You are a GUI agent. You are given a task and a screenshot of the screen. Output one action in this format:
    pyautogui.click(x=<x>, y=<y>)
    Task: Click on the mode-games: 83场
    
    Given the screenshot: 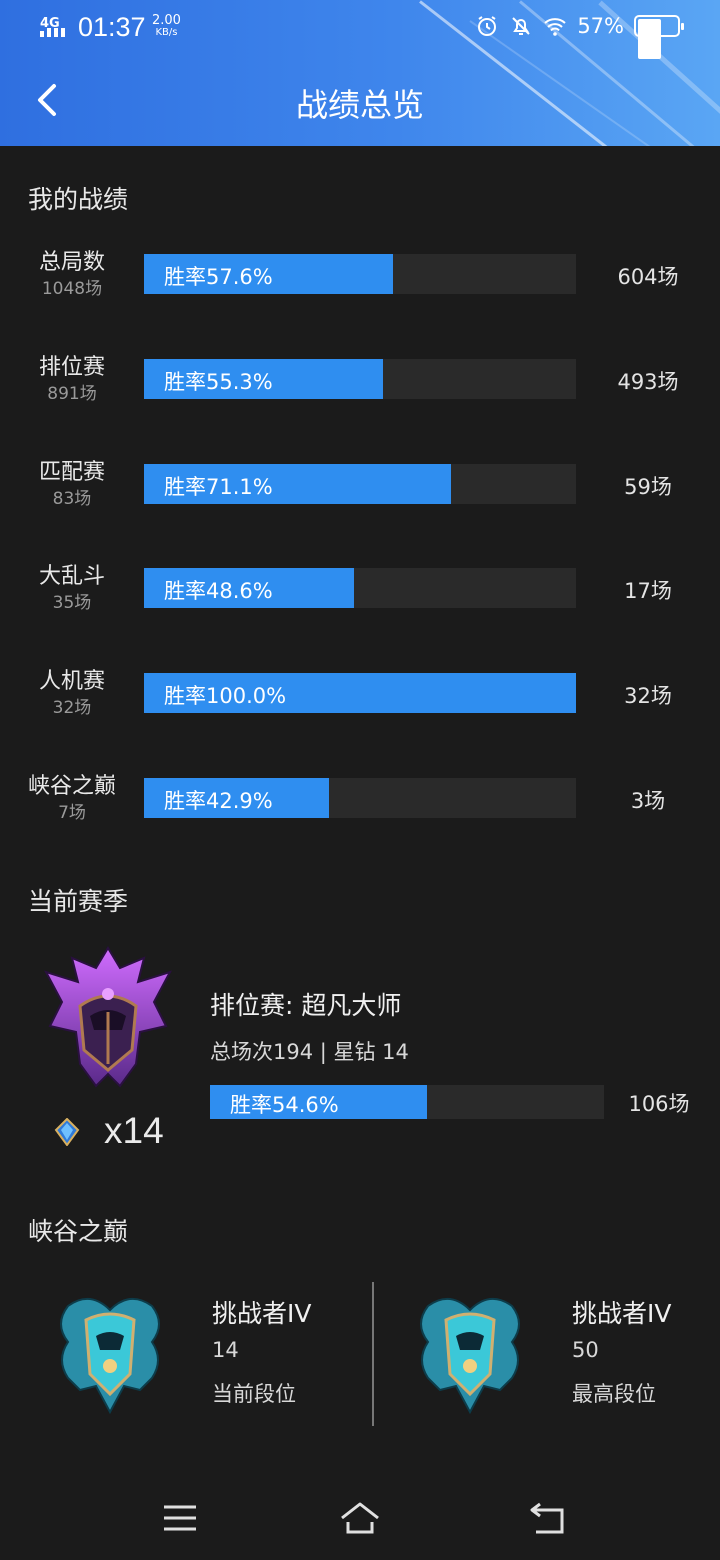 What is the action you would take?
    pyautogui.click(x=72, y=498)
    